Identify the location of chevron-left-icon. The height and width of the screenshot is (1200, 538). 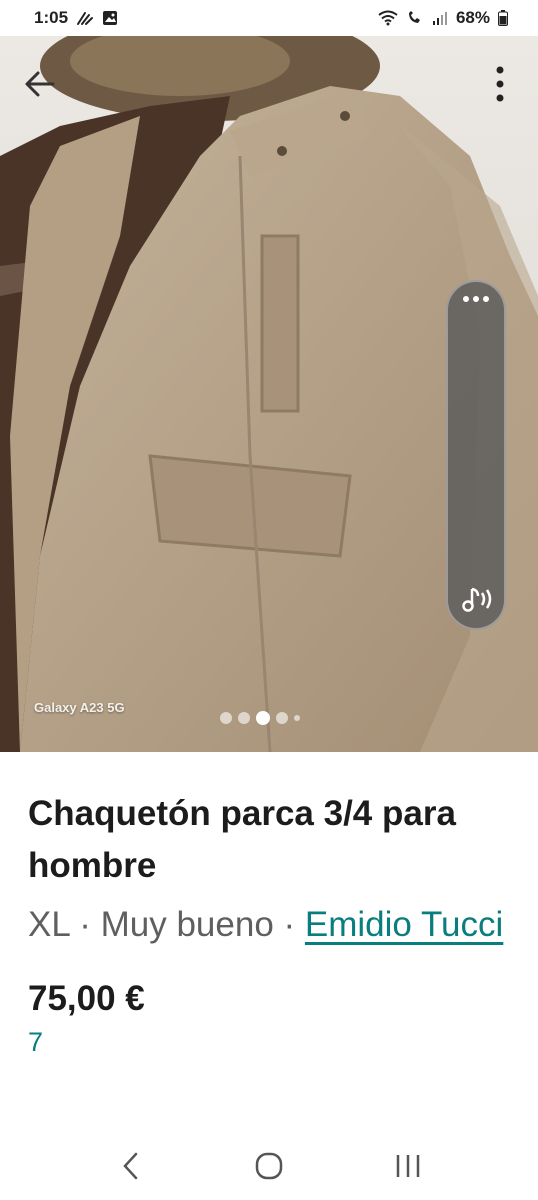
(129, 1166).